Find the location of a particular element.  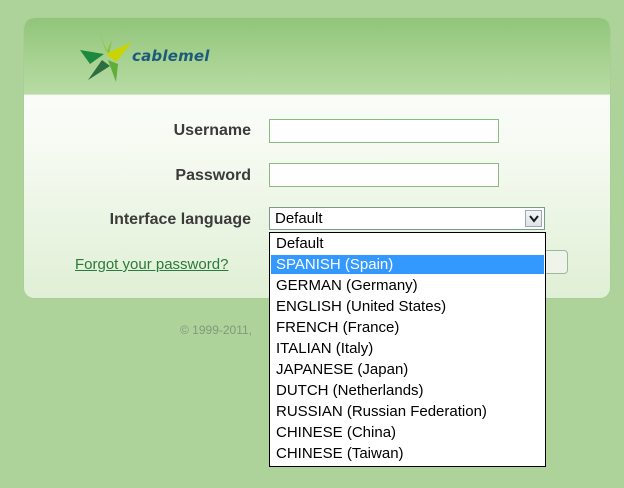

username-label: Username is located at coordinates (212, 130).